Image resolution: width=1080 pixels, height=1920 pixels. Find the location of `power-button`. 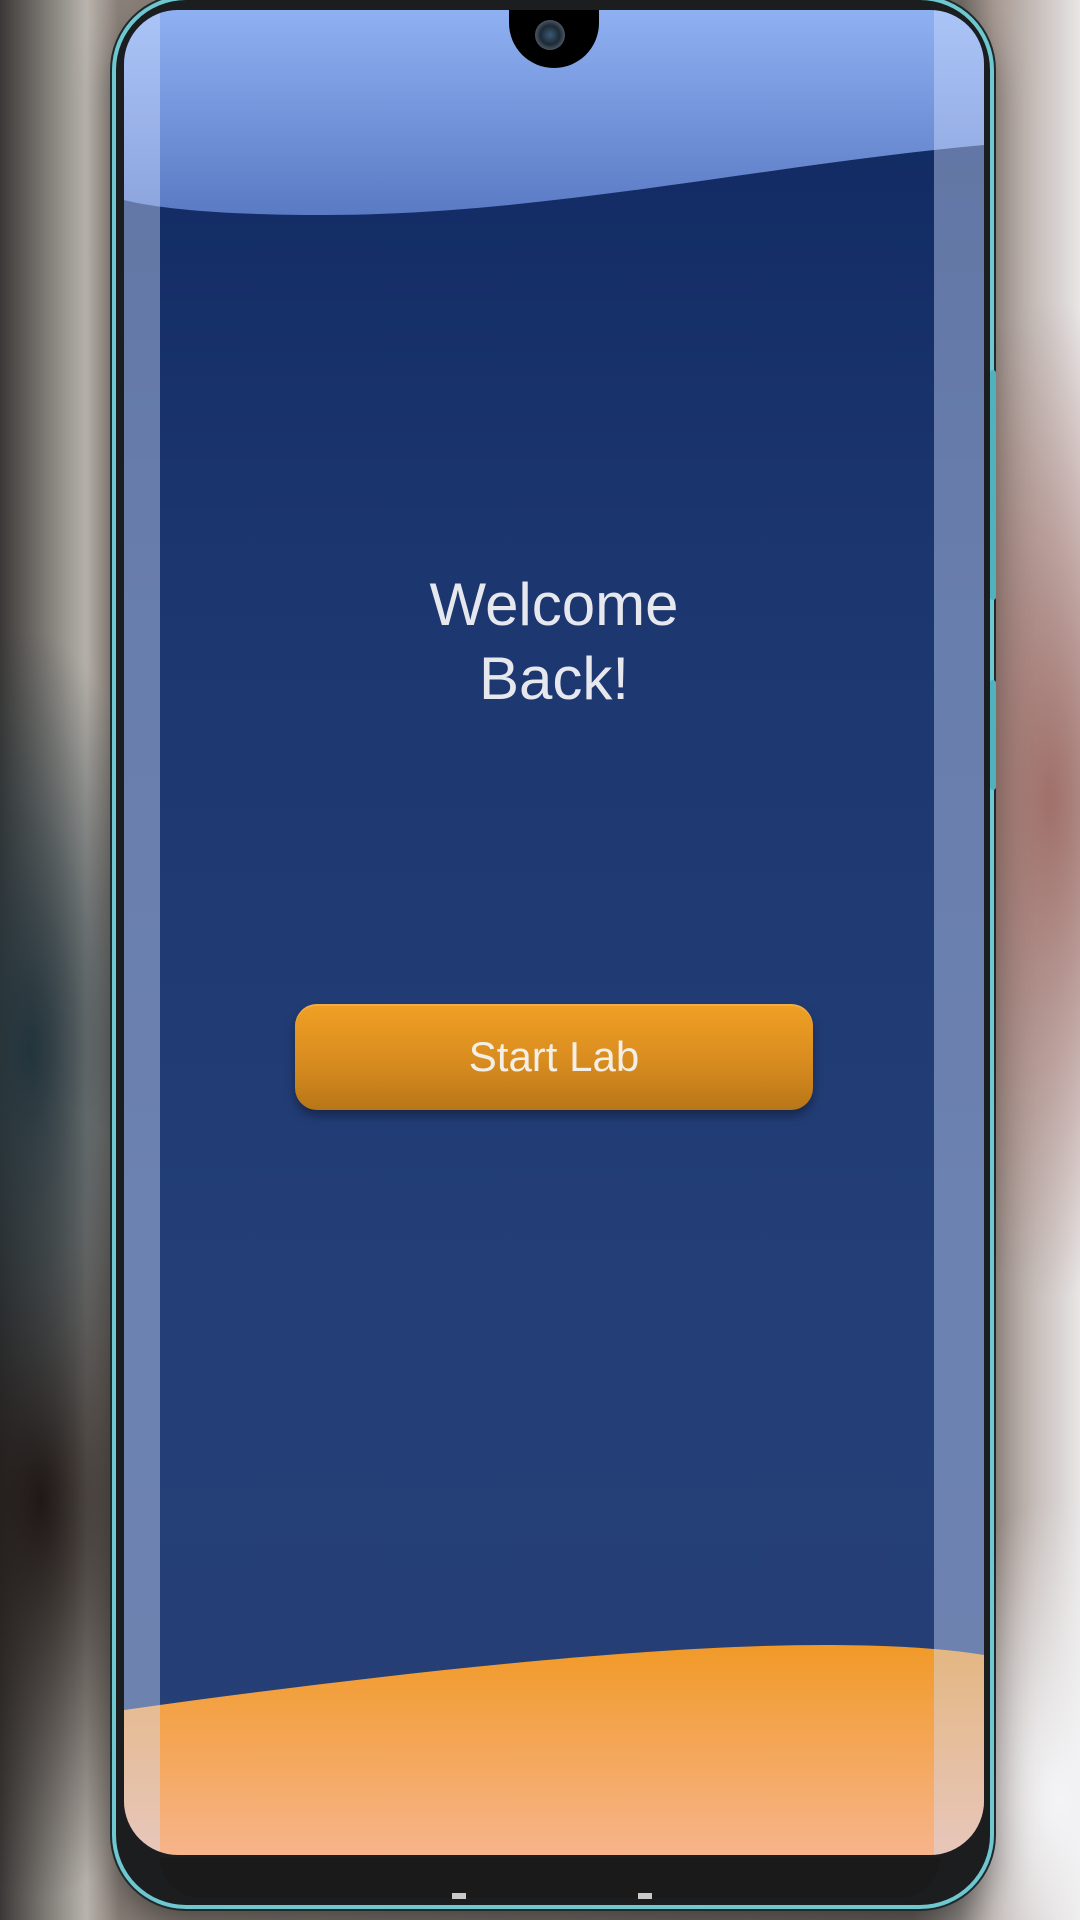

power-button is located at coordinates (993, 735).